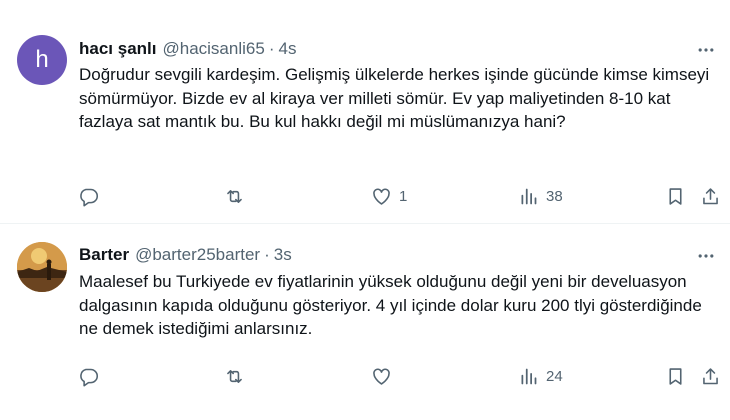  I want to click on author-name: hacı şanlı, so click(117, 49).